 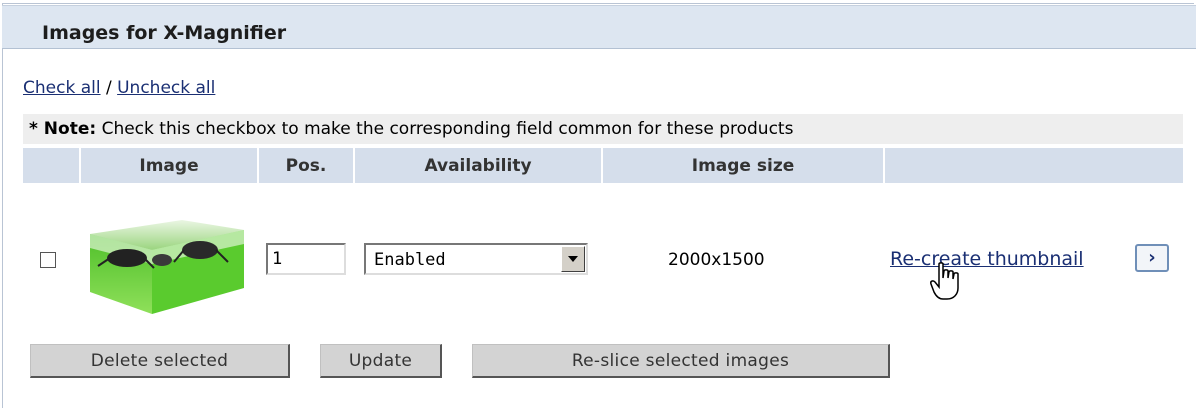 I want to click on reslice-selected-images-button: Re-slice selected images, so click(x=681, y=361).